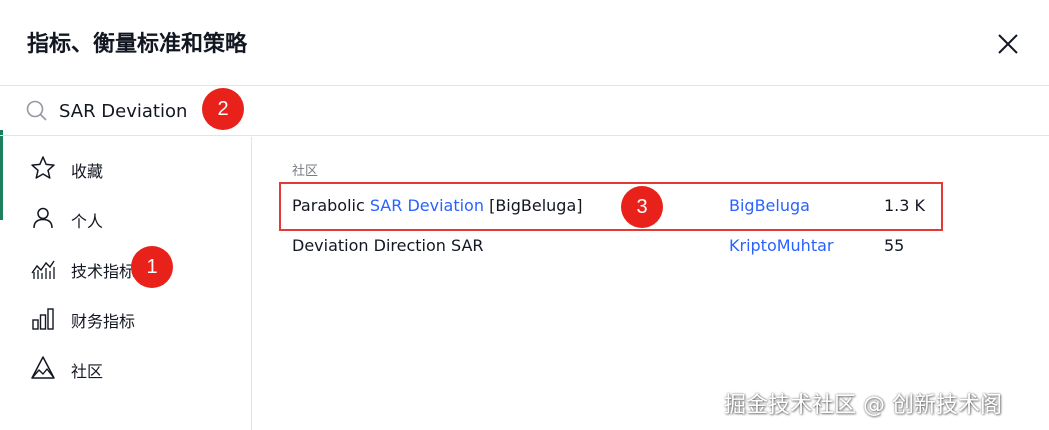 The width and height of the screenshot is (1049, 430). Describe the element at coordinates (388, 245) in the screenshot. I see `script-name: Deviation Direction SAR` at that location.